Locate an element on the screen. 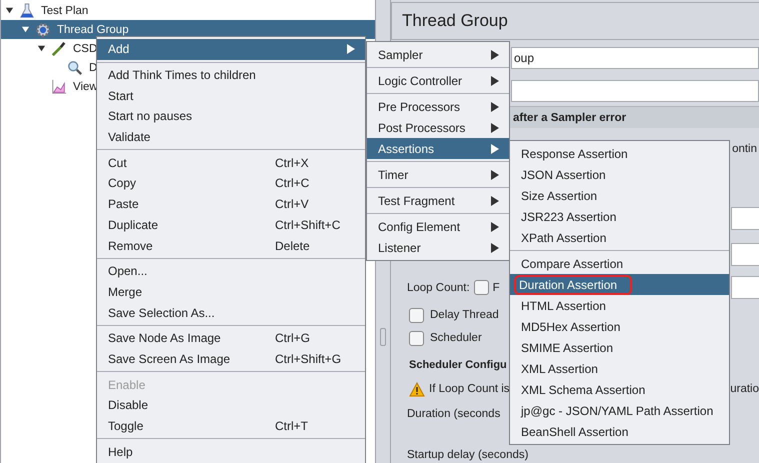 This screenshot has width=759, height=463. loop-count-label: Loop Count: is located at coordinates (438, 288).